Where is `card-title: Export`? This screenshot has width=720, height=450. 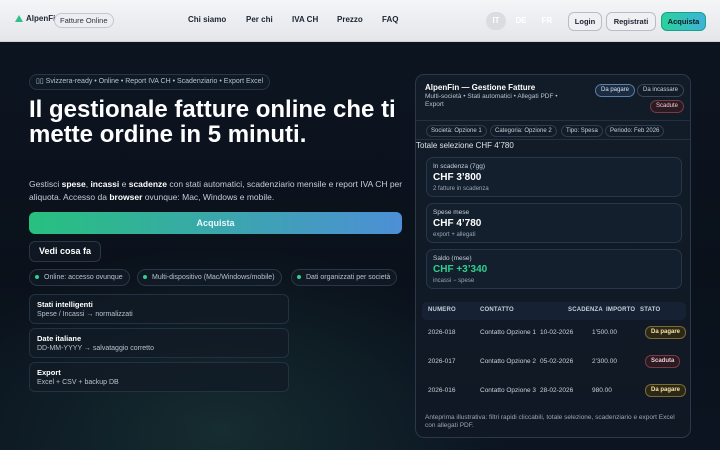 card-title: Export is located at coordinates (49, 372).